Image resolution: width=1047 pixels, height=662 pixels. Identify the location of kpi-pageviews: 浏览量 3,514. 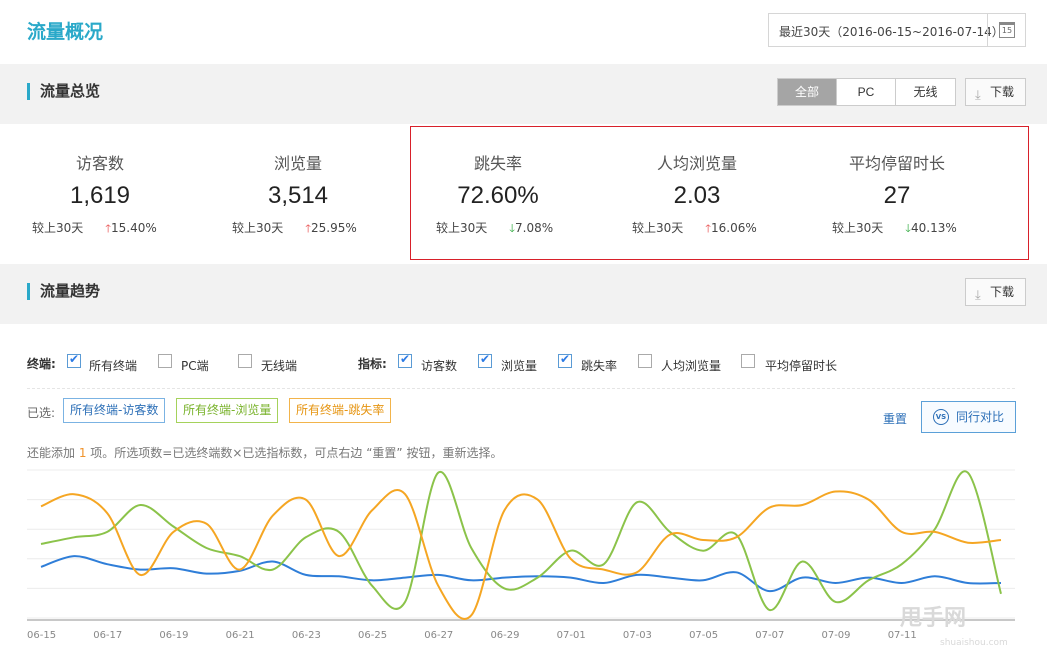
(298, 180).